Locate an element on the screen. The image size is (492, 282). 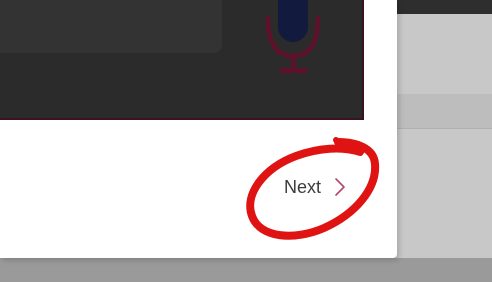
chevron-right-icon is located at coordinates (340, 187).